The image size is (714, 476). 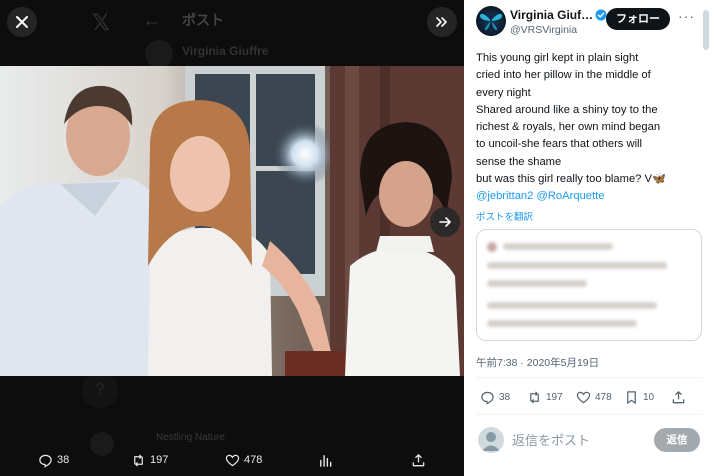 I want to click on engagement-bar: 38 197 478 10, so click(x=589, y=398).